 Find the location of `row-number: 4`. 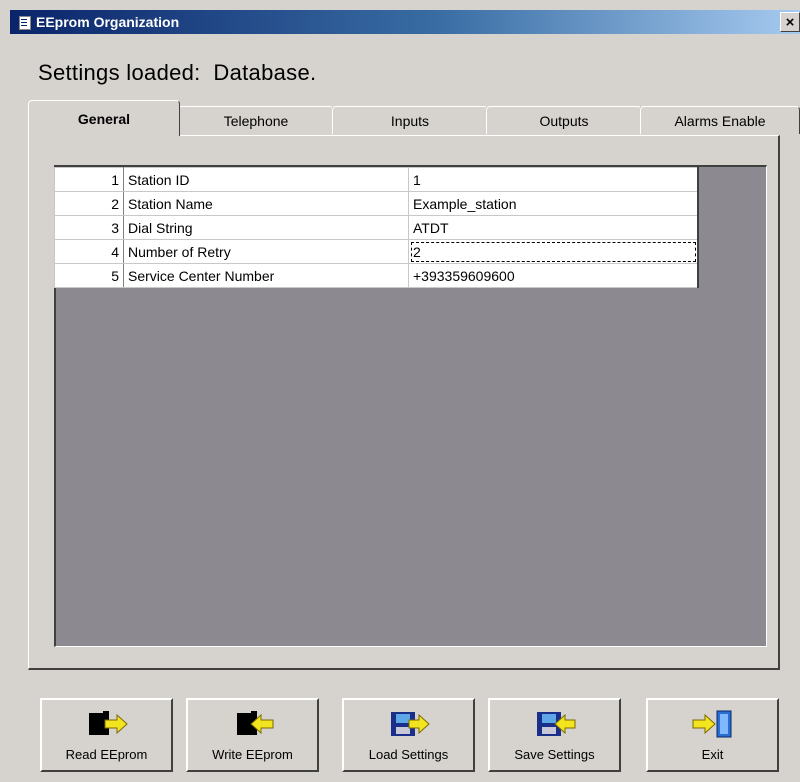

row-number: 4 is located at coordinates (89, 251).